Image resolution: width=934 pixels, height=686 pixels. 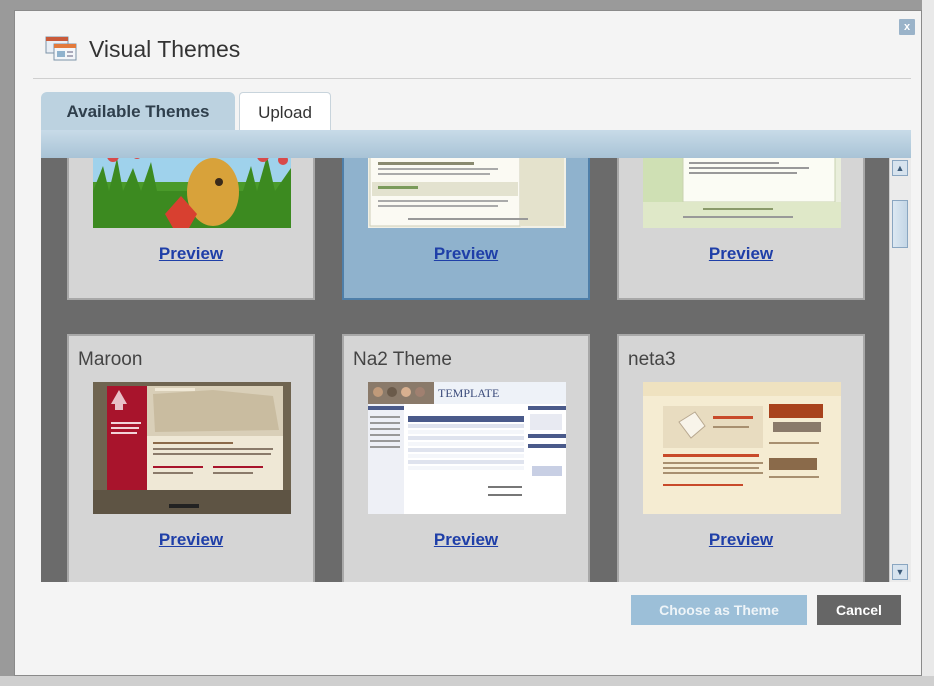 I want to click on scroll-thumb, so click(x=900, y=224).